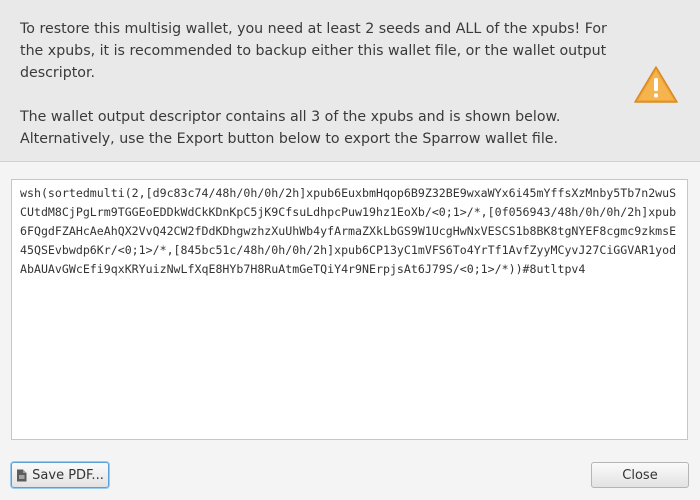 The height and width of the screenshot is (500, 700). Describe the element at coordinates (656, 84) in the screenshot. I see `warning-icon` at that location.